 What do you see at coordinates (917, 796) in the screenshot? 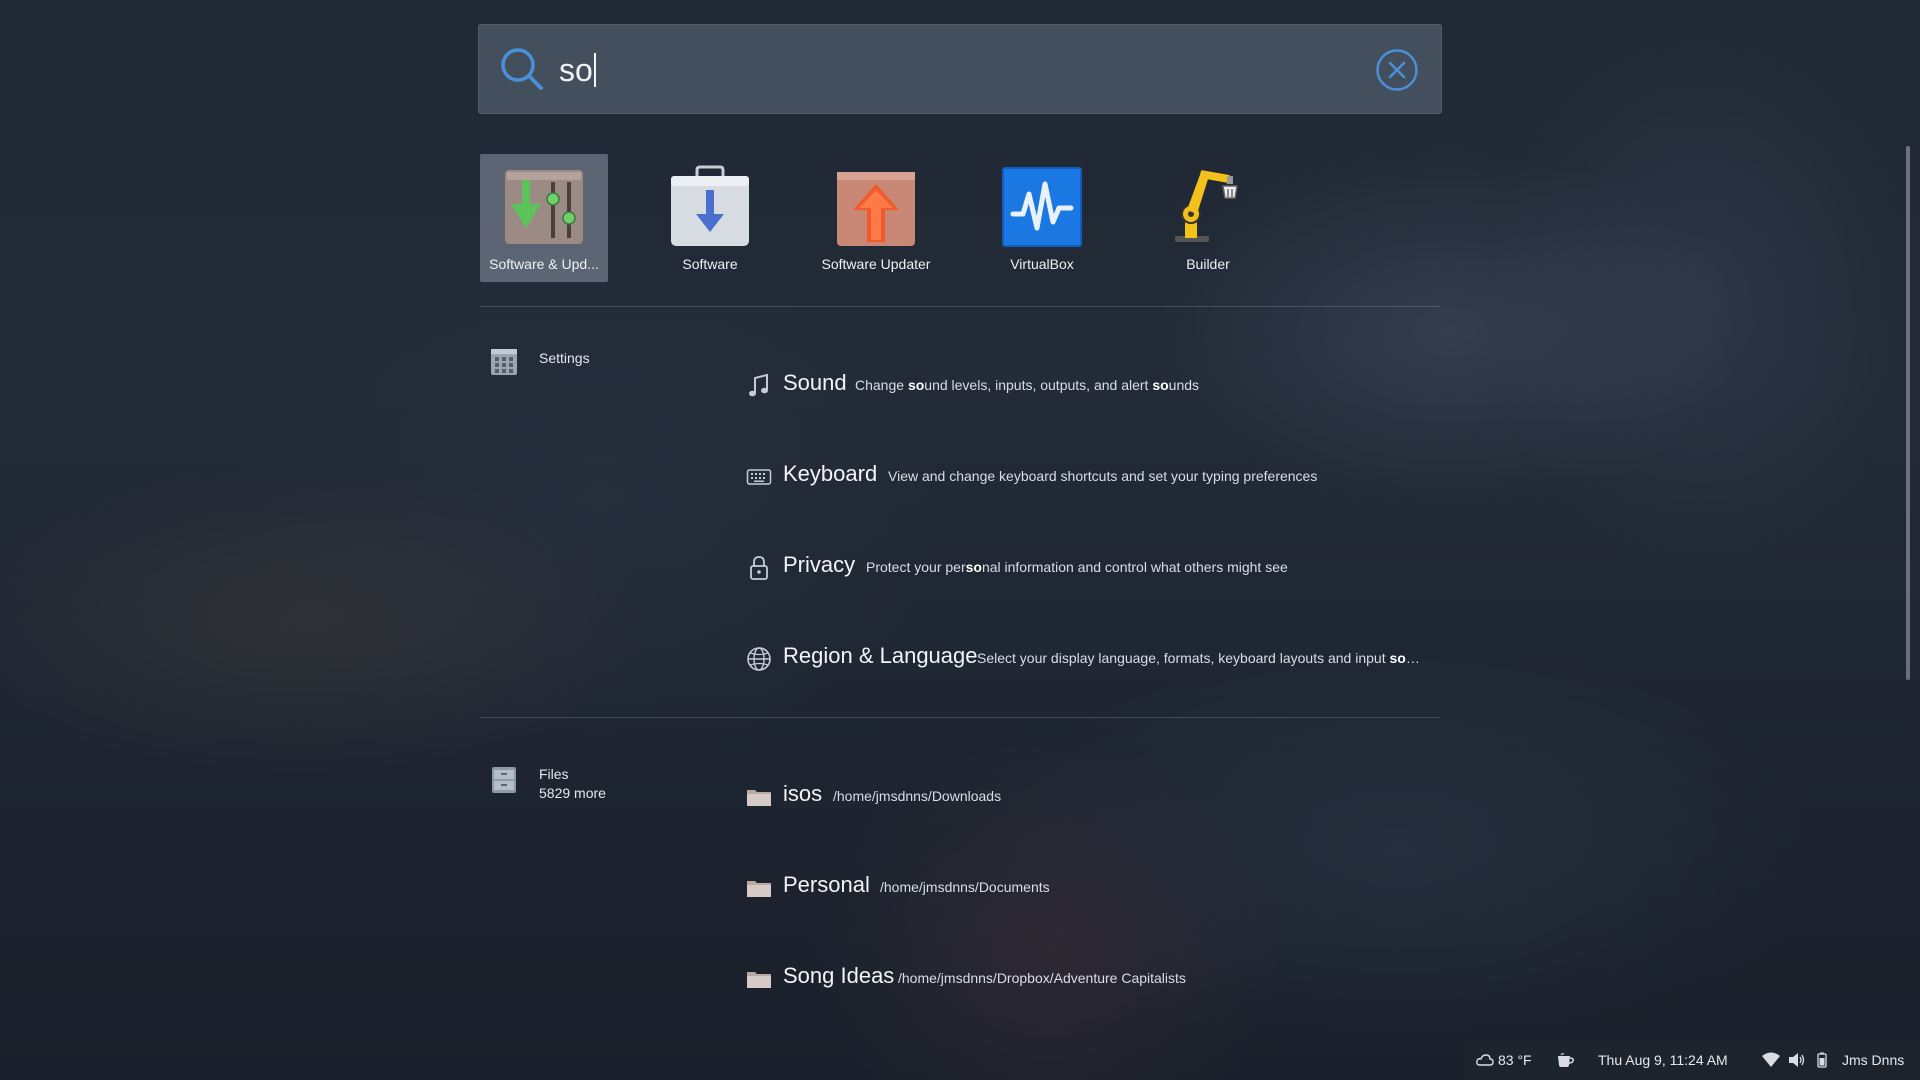
I see `file-path: /home/jmsdnns/Downloads` at bounding box center [917, 796].